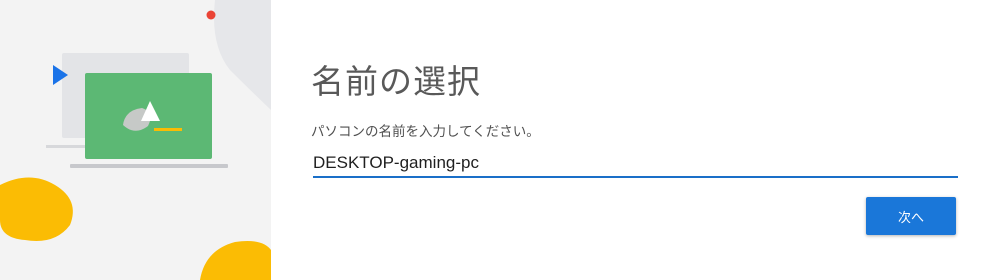 This screenshot has height=280, width=992. Describe the element at coordinates (235, 260) in the screenshot. I see `yellow-blob-right` at that location.